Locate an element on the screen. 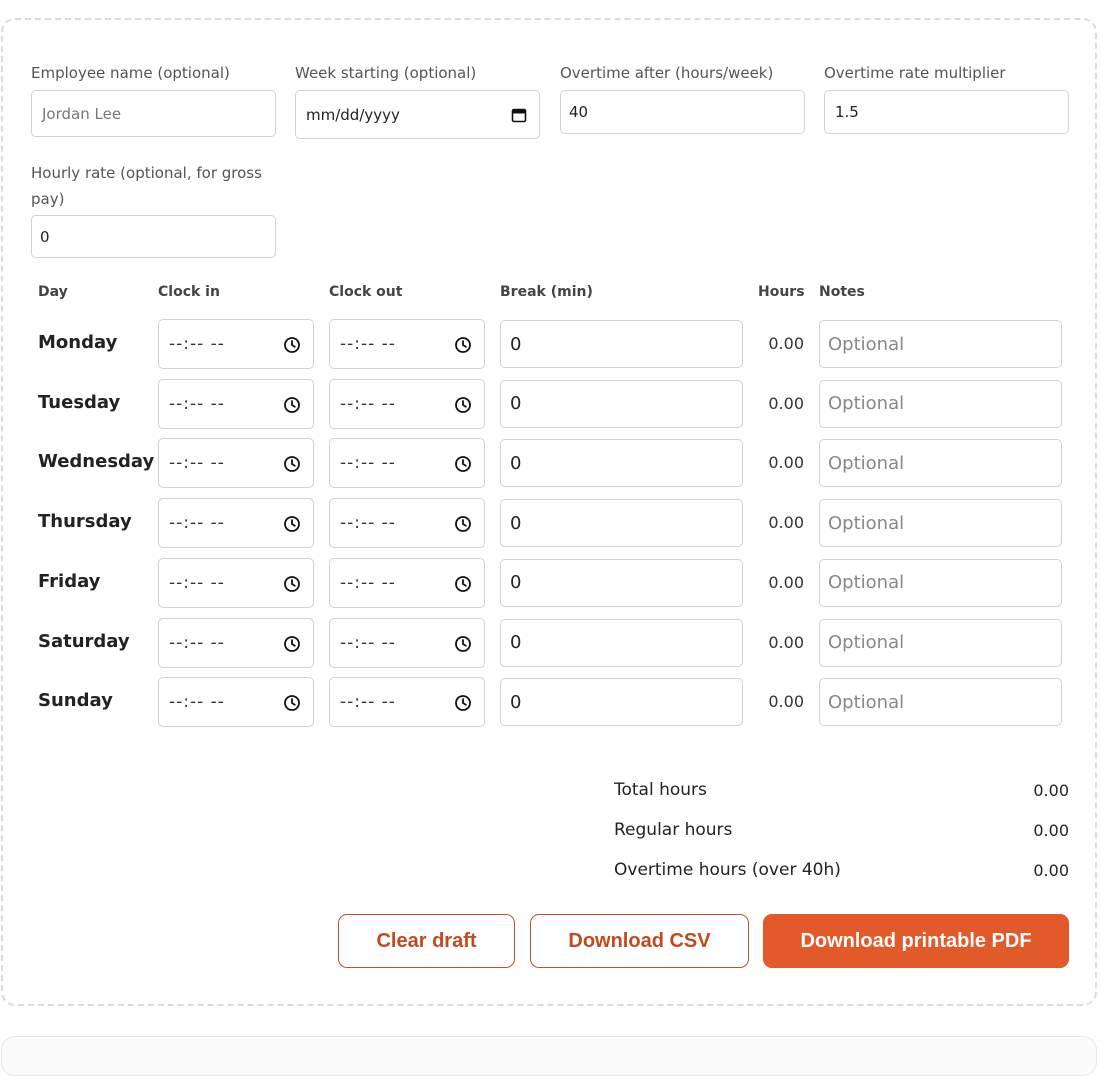 Image resolution: width=1100 pixels, height=1076 pixels. calendar-icon is located at coordinates (519, 115).